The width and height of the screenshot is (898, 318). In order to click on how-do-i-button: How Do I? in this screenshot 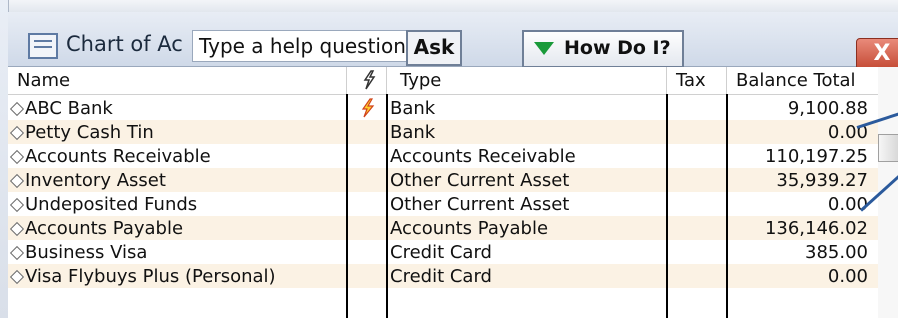, I will do `click(603, 49)`.